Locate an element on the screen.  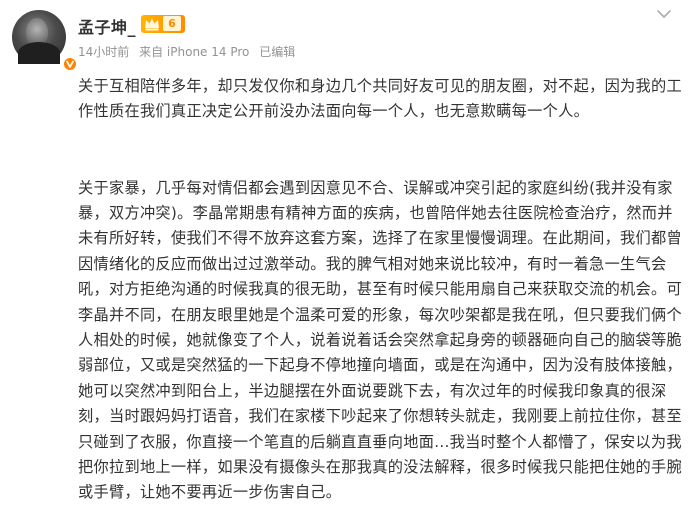
post-edited: 已编辑 is located at coordinates (277, 52).